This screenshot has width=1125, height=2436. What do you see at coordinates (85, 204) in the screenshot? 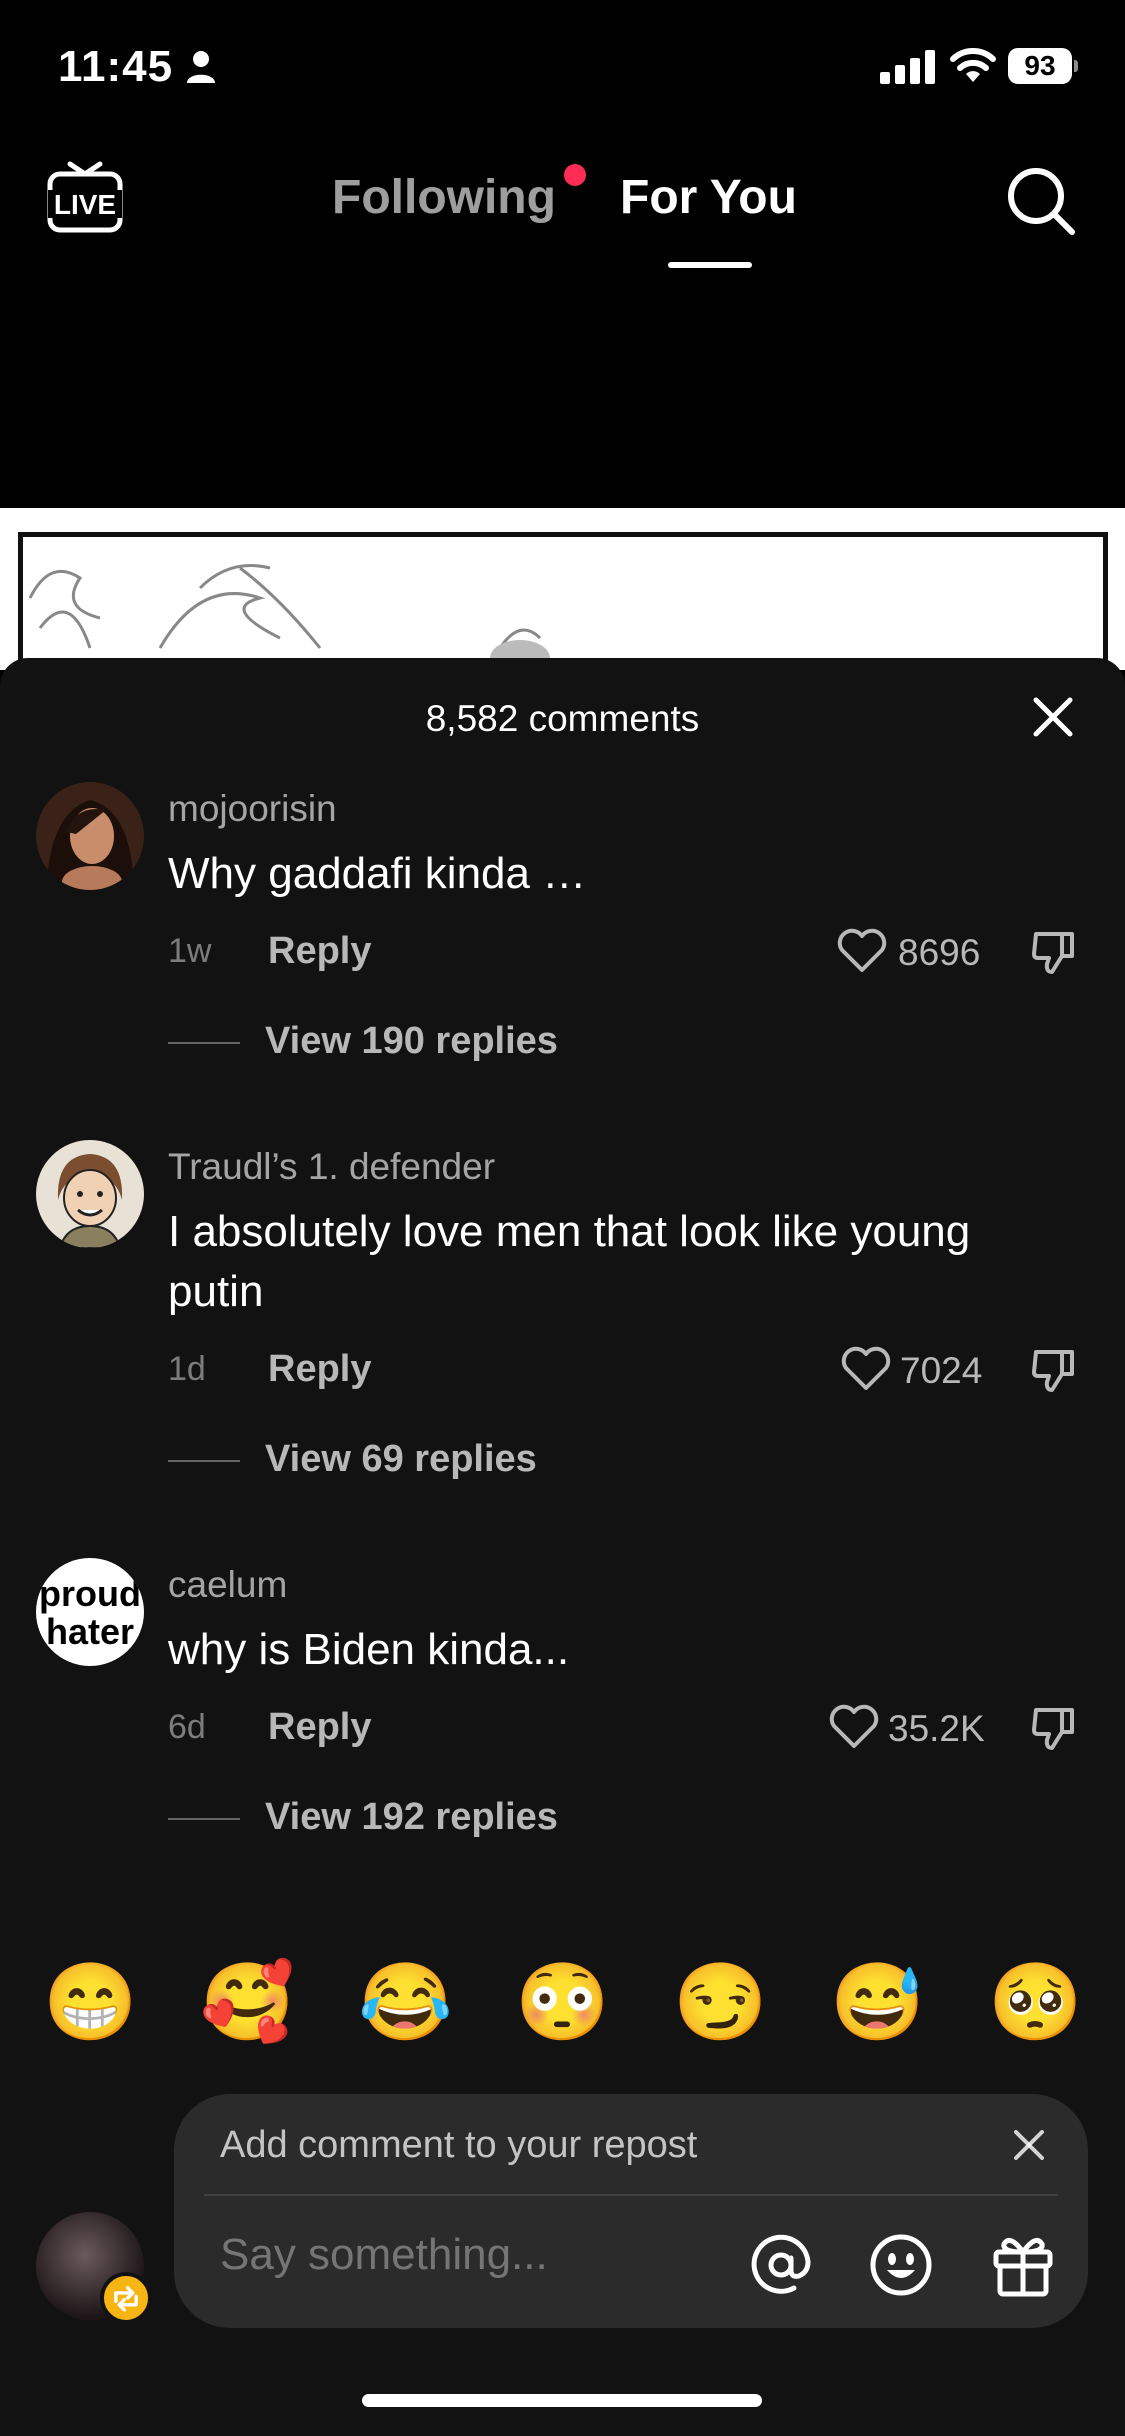
I see `live-label: LIVE` at bounding box center [85, 204].